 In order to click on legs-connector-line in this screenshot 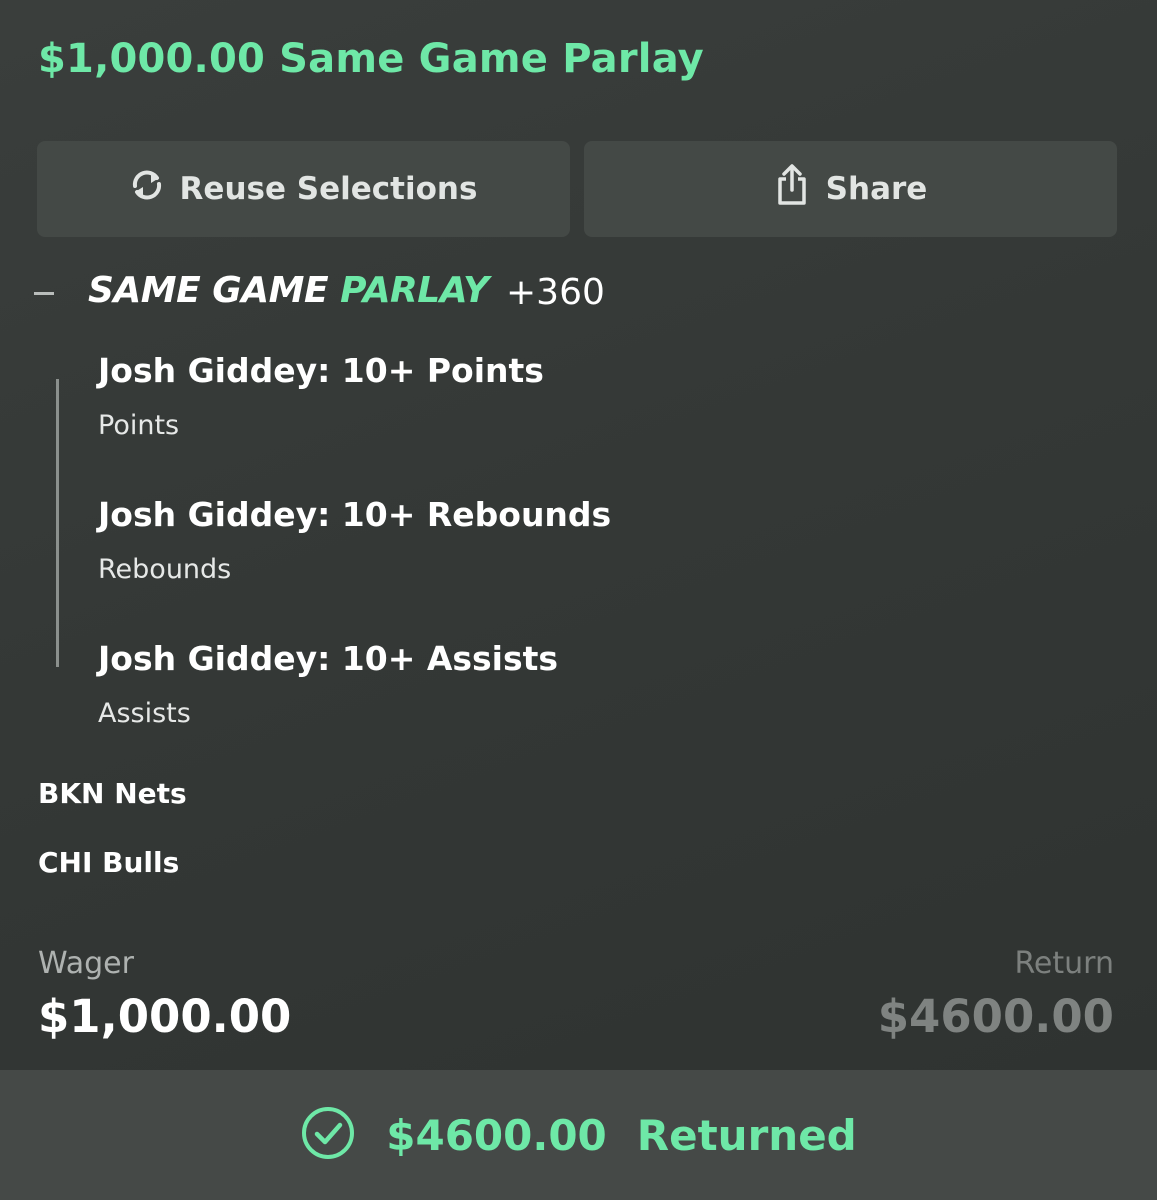, I will do `click(57, 523)`.